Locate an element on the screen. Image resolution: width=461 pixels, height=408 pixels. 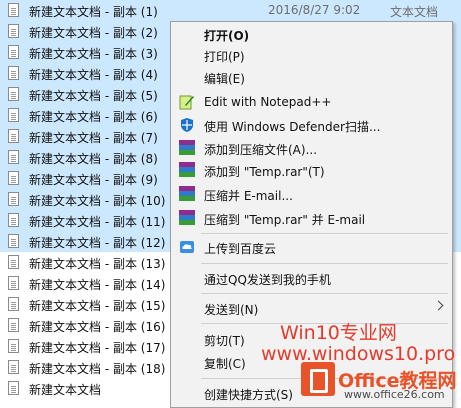
file-name: 新建文本文档 - 副本 (12) is located at coordinates (97, 243).